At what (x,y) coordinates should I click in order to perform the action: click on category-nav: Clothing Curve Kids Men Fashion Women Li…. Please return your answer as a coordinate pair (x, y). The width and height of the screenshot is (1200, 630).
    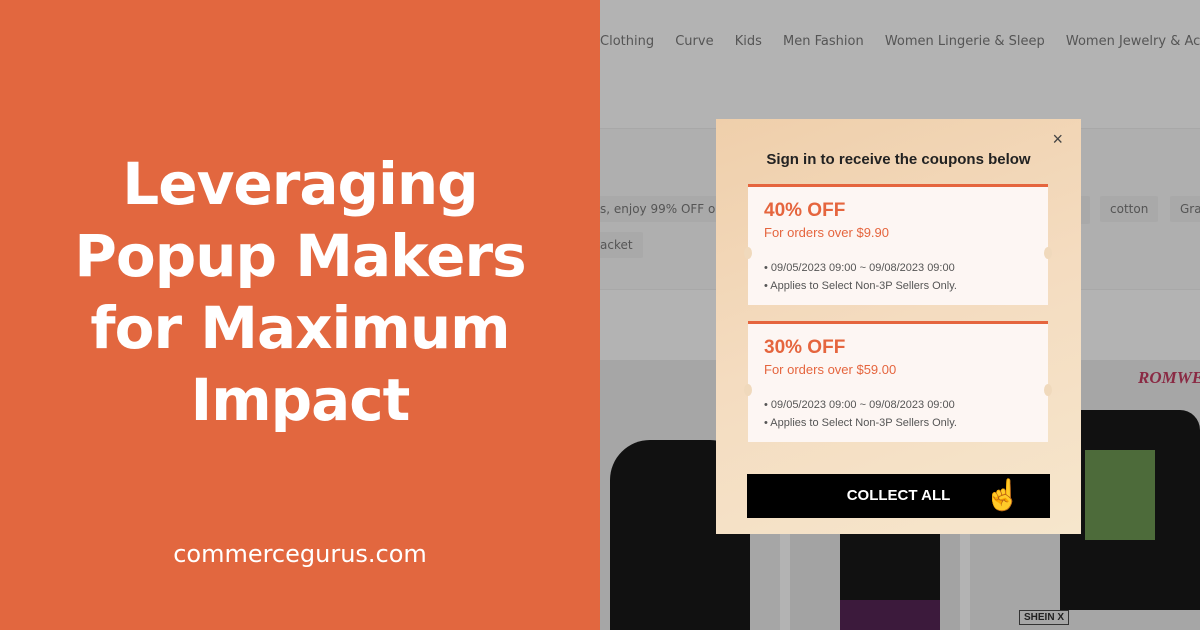
    Looking at the image, I should click on (900, 41).